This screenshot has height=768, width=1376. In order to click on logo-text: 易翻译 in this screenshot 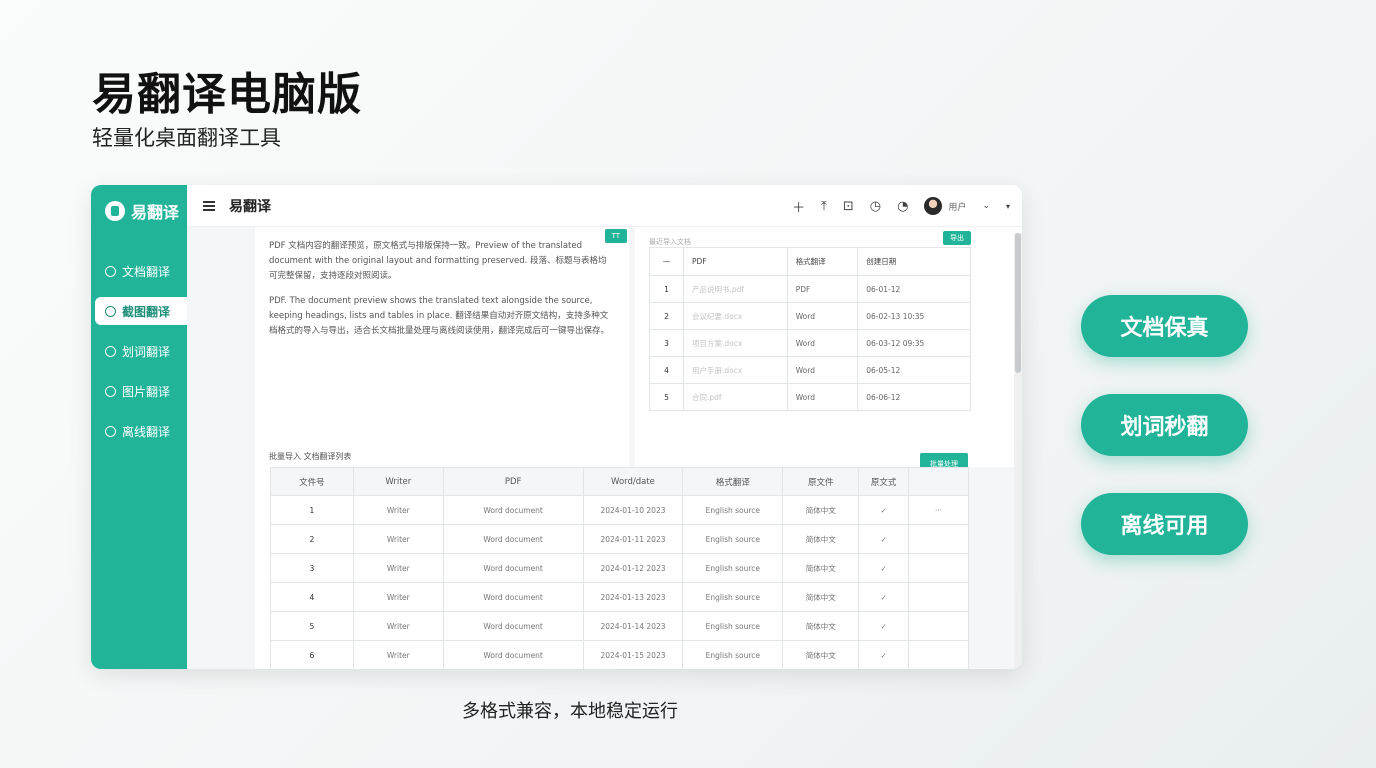, I will do `click(155, 212)`.